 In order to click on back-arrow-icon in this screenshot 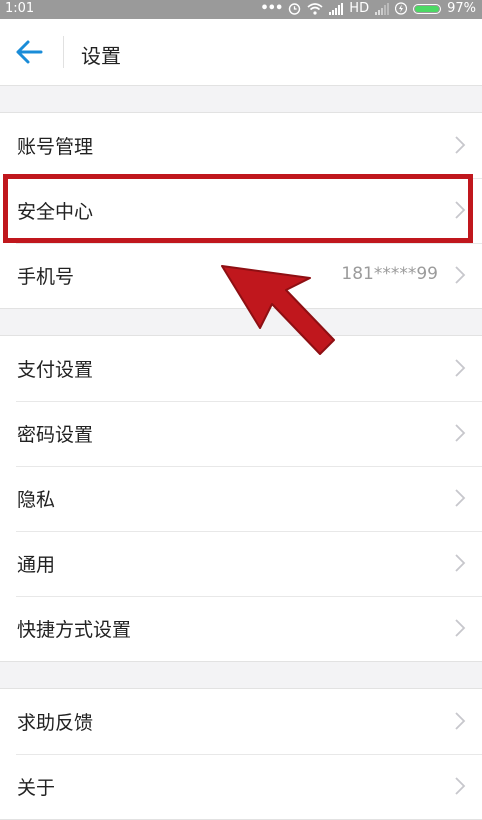, I will do `click(29, 52)`.